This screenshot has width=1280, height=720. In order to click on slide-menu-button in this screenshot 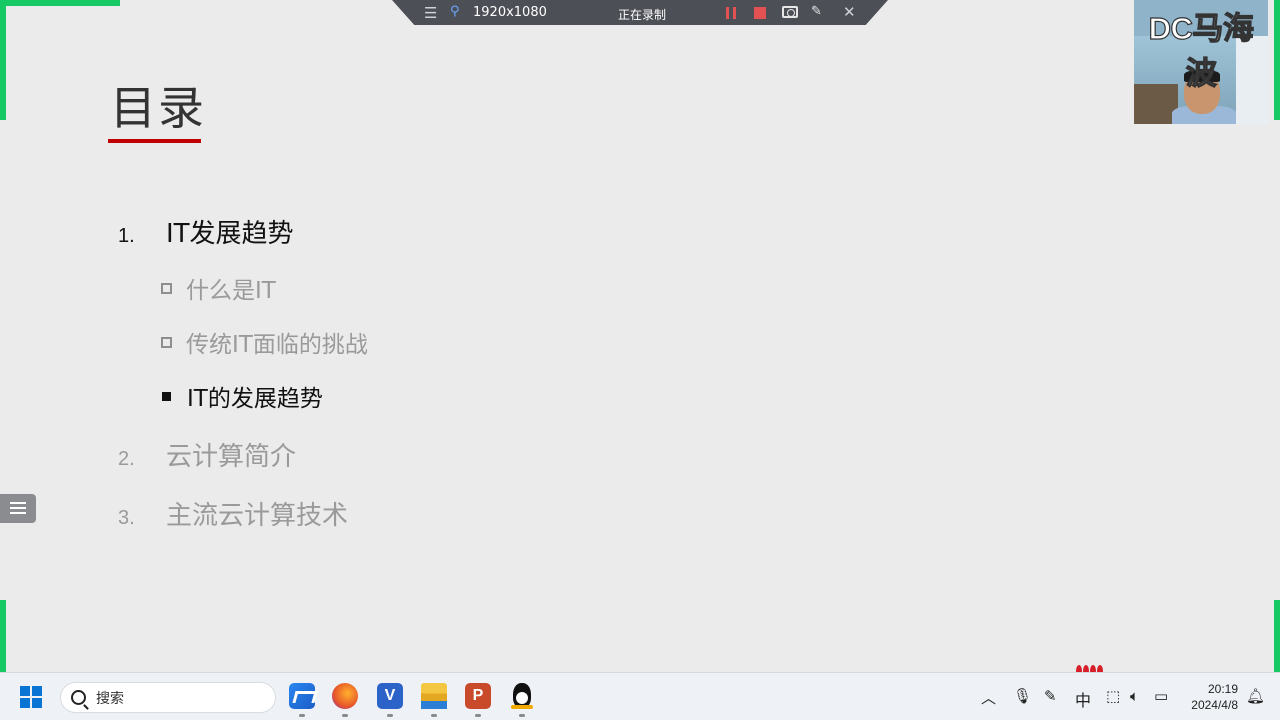, I will do `click(18, 508)`.